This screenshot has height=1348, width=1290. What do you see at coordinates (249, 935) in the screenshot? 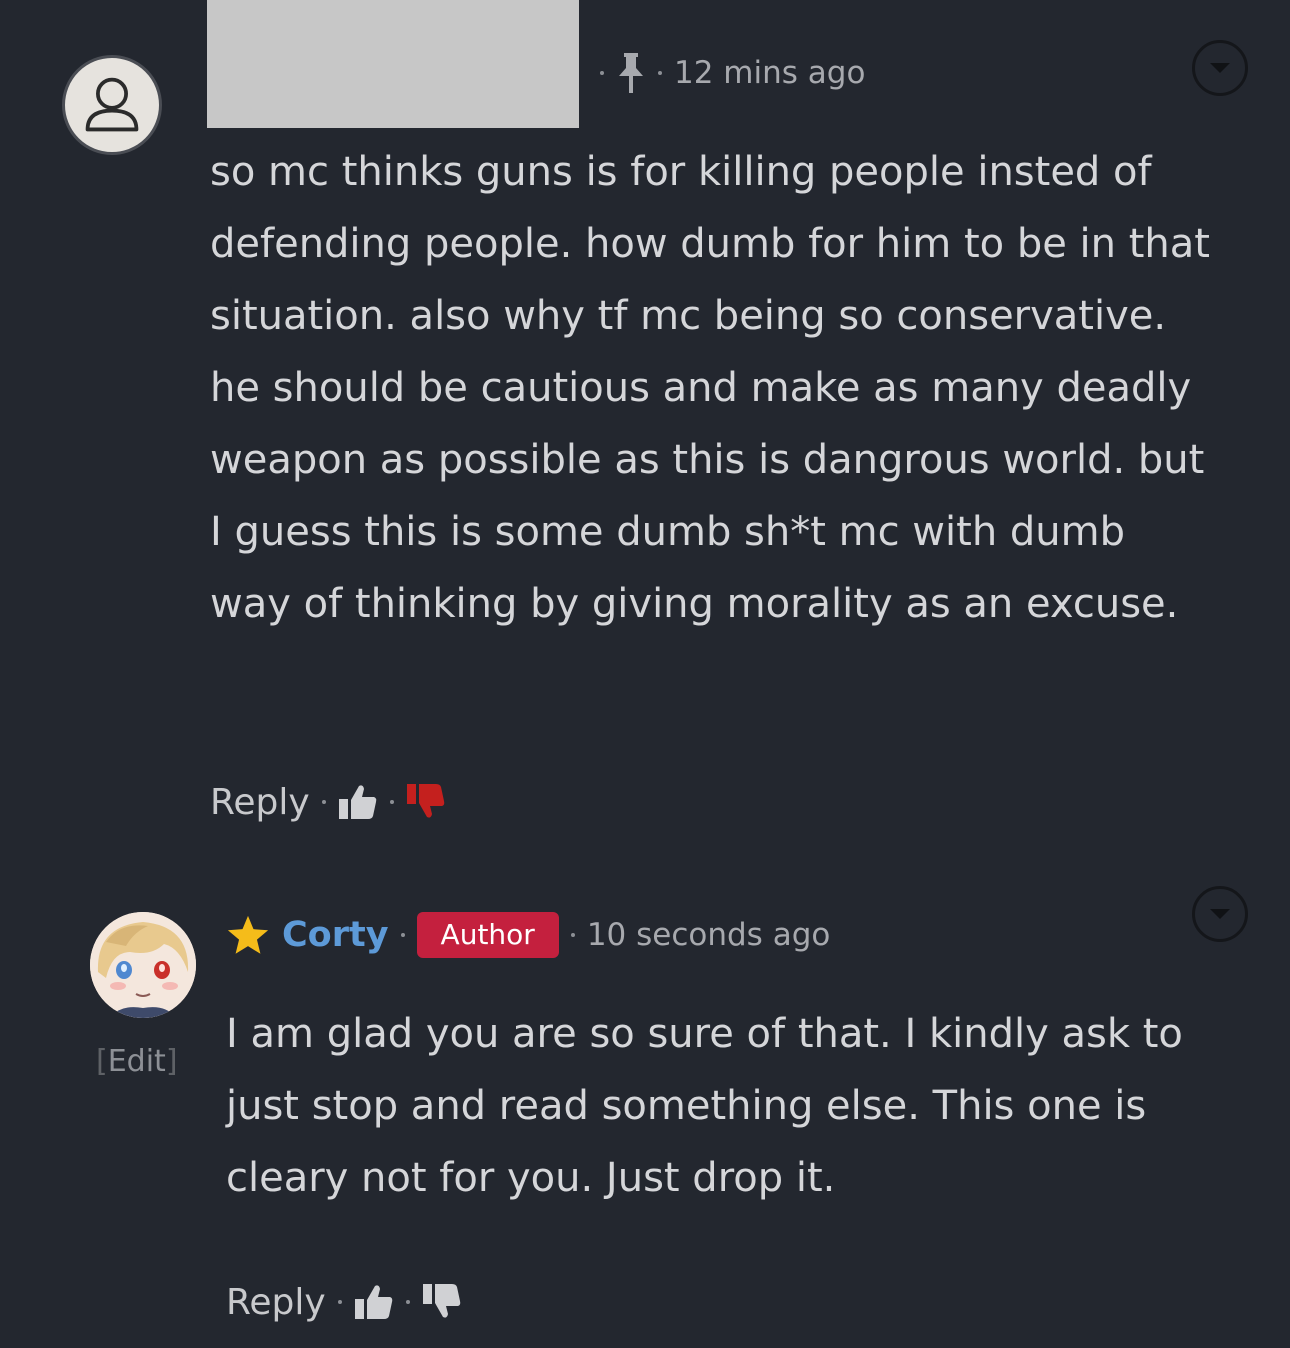
I see `star-icon` at bounding box center [249, 935].